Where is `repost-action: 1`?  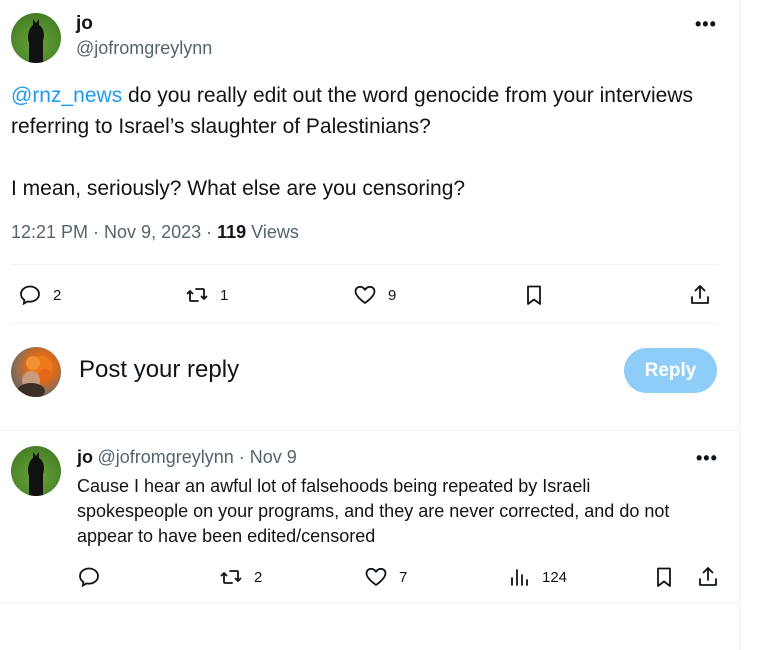
repost-action: 1 is located at coordinates (206, 295).